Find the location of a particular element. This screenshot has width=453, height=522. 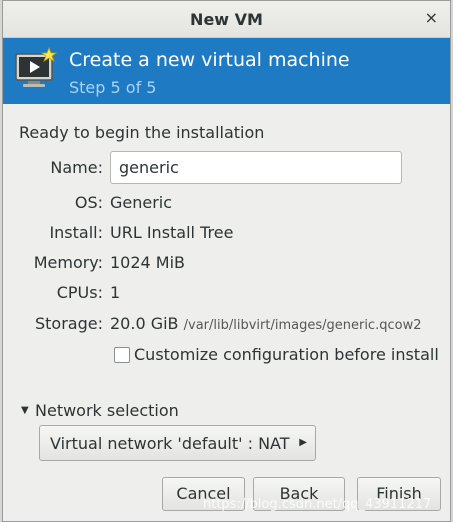

network-source-combo: Virtual network 'default' : NAT ▶ is located at coordinates (177, 443).